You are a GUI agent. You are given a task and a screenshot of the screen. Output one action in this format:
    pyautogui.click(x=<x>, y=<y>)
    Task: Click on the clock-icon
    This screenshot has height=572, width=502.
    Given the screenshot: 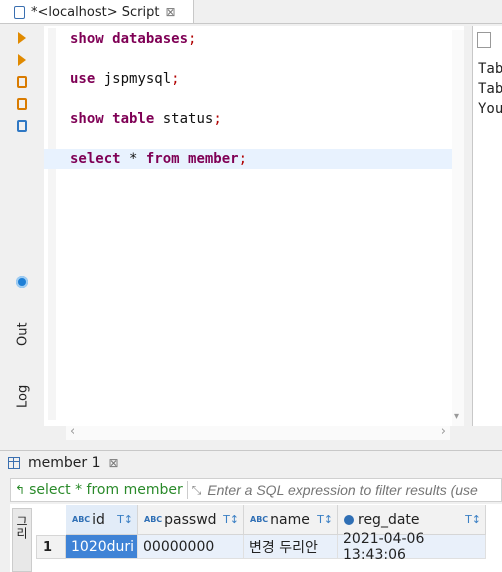 What is the action you would take?
    pyautogui.click(x=349, y=519)
    